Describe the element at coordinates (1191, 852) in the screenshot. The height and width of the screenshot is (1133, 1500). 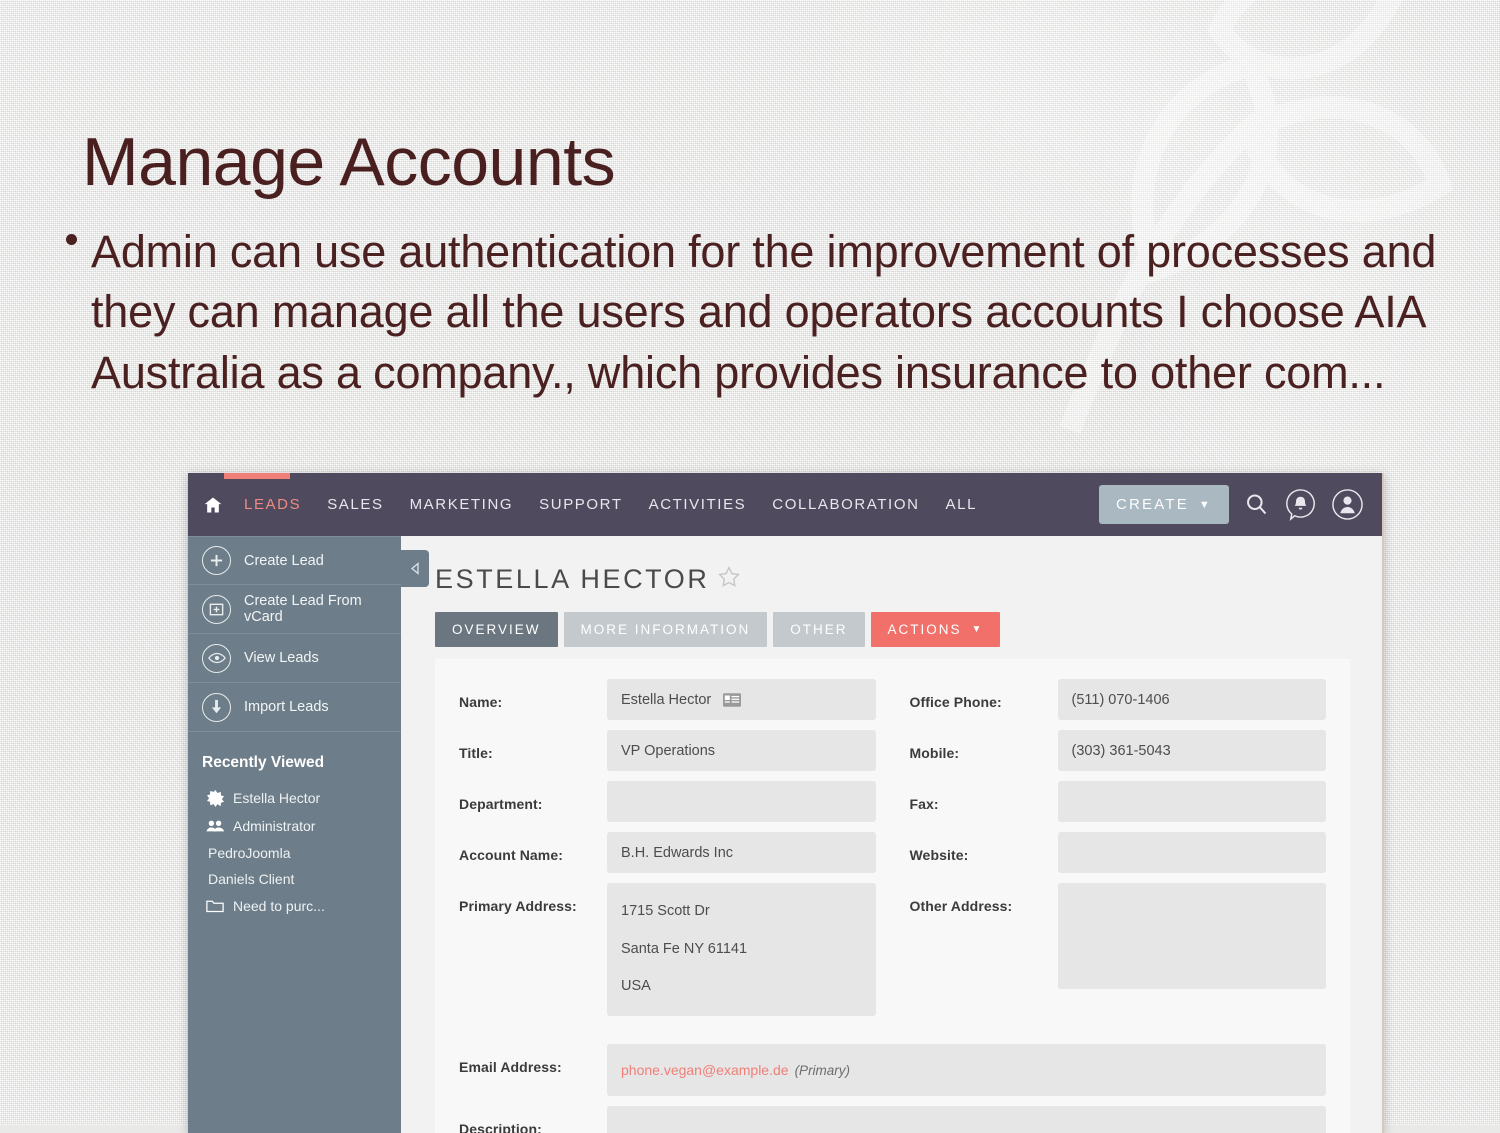
I see `field-value-website` at that location.